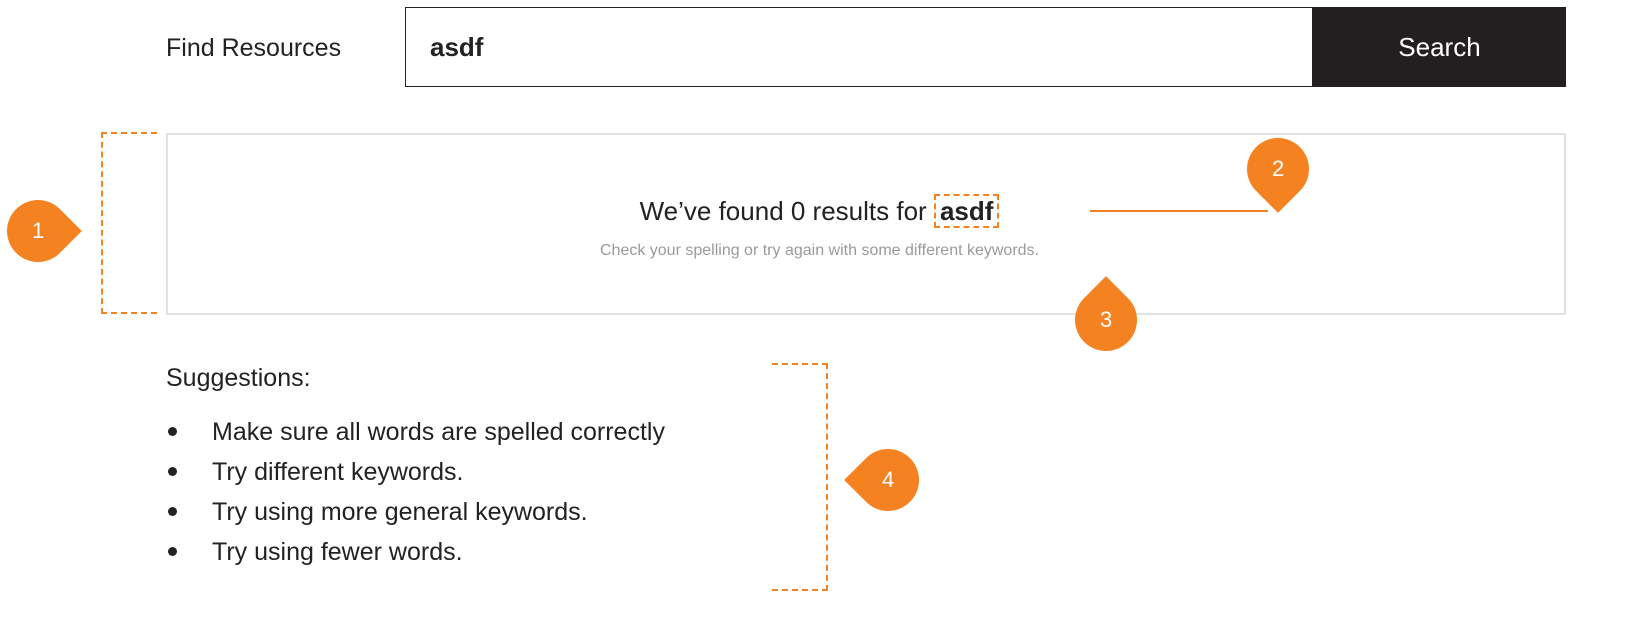 This screenshot has width=1639, height=624. I want to click on suggestion-text: Try using more general keywords., so click(400, 512).